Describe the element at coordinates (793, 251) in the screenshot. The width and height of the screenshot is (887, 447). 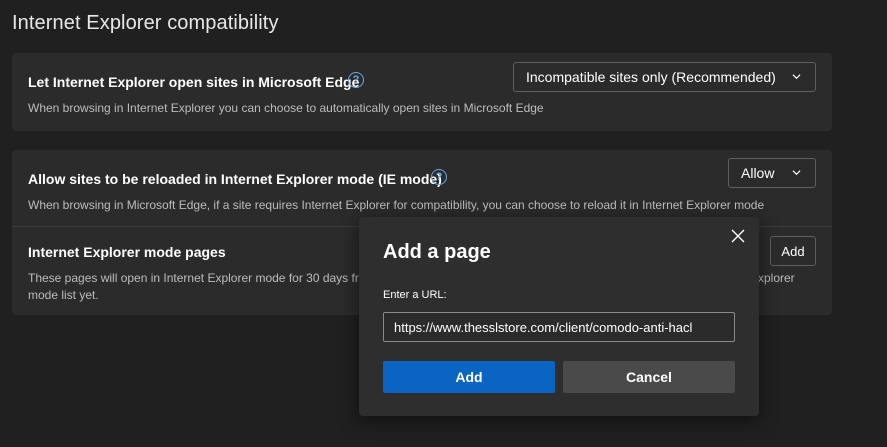
I see `add-page-button: Add` at that location.